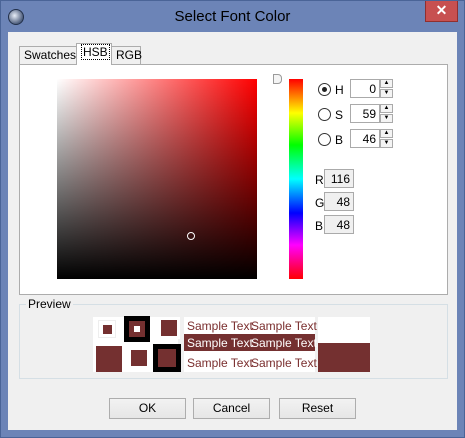  I want to click on preview-swatch-plain, so click(169, 328).